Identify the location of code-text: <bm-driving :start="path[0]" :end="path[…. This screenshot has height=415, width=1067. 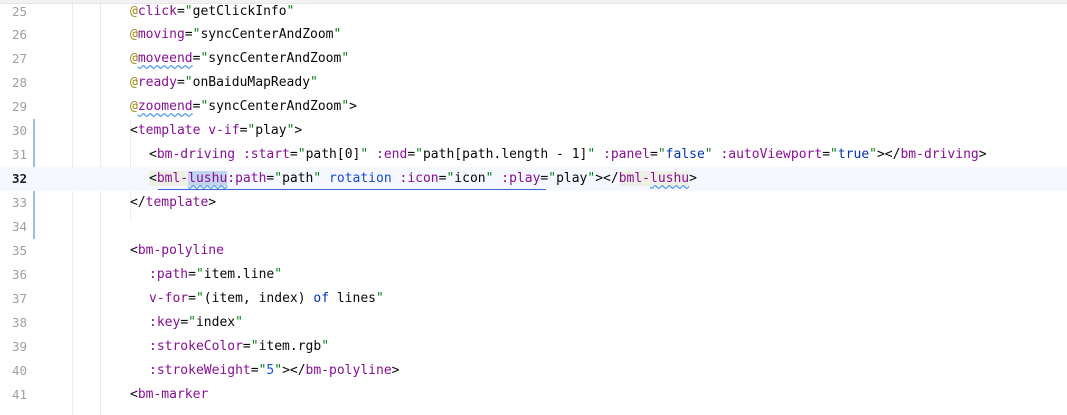
(568, 154).